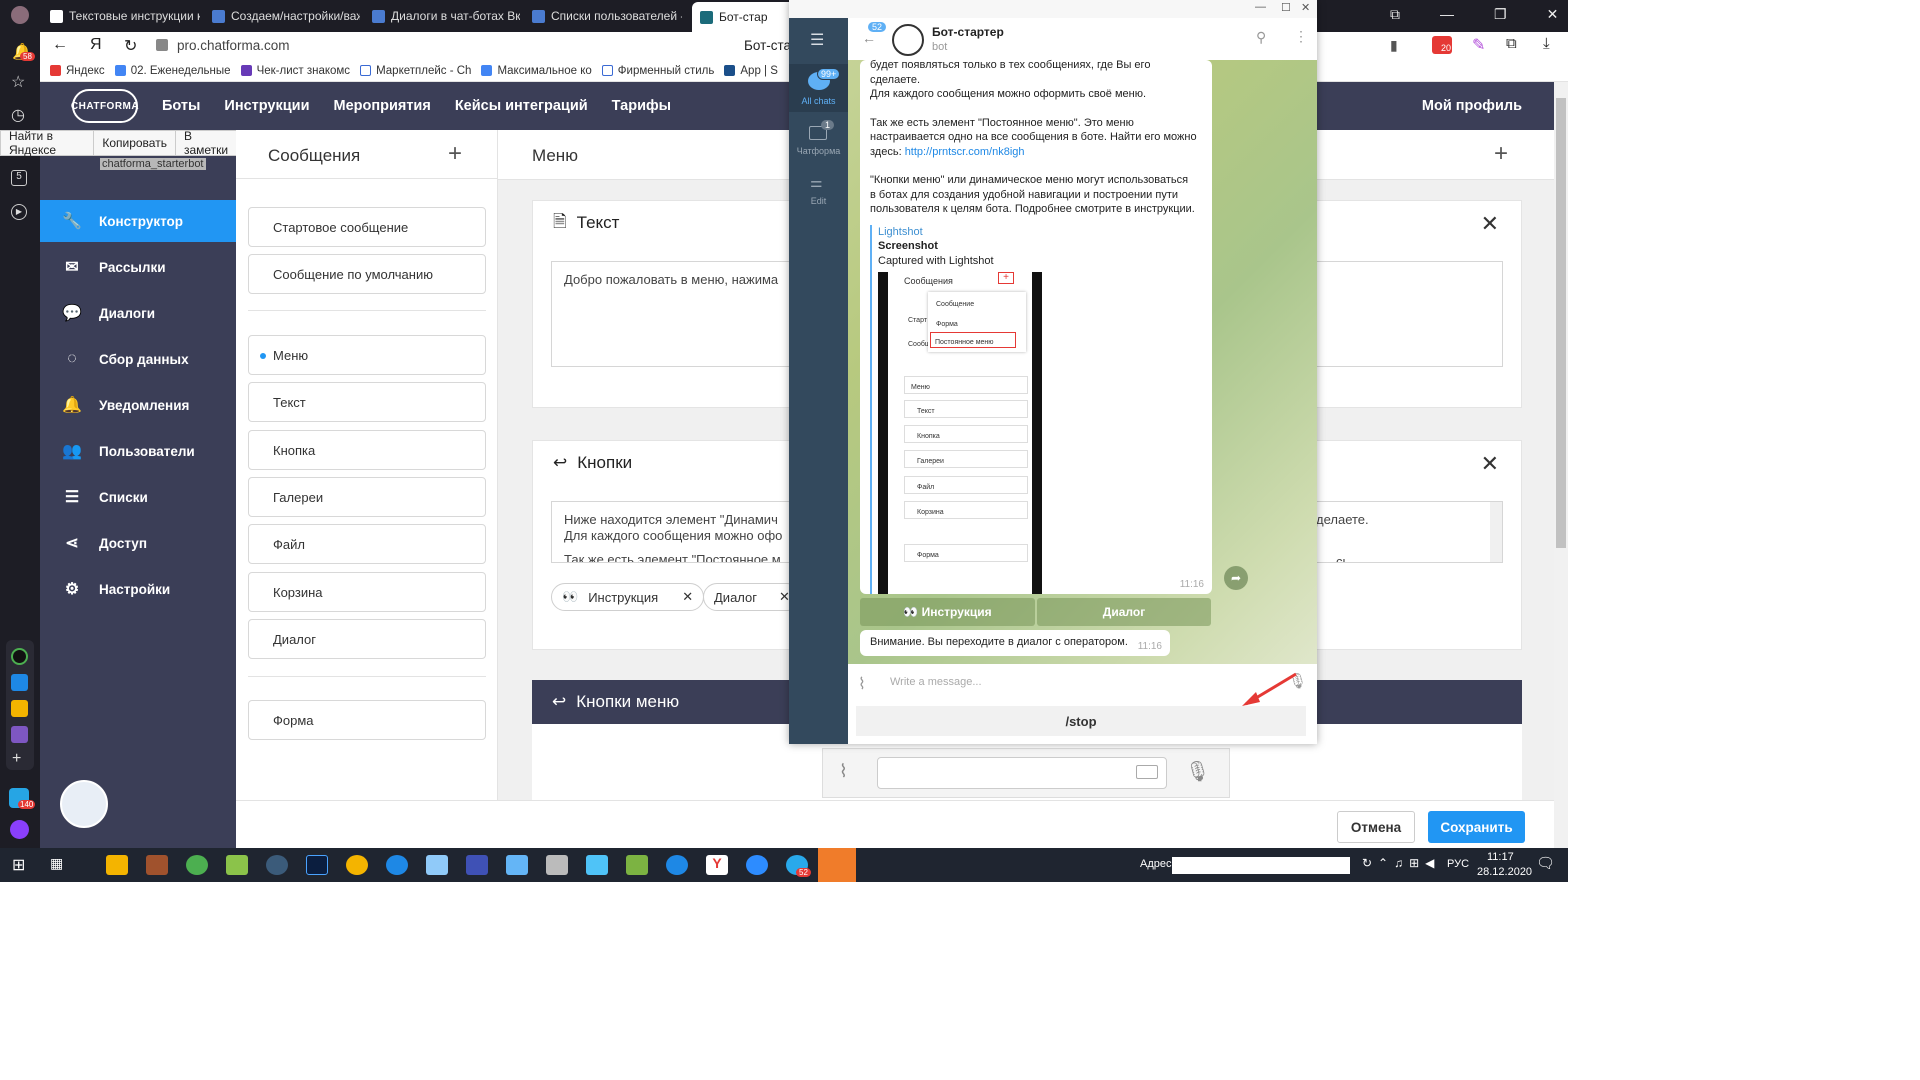  I want to click on tab-dialogs: Диалоги в чат-ботах Вк, Ф, so click(446, 16).